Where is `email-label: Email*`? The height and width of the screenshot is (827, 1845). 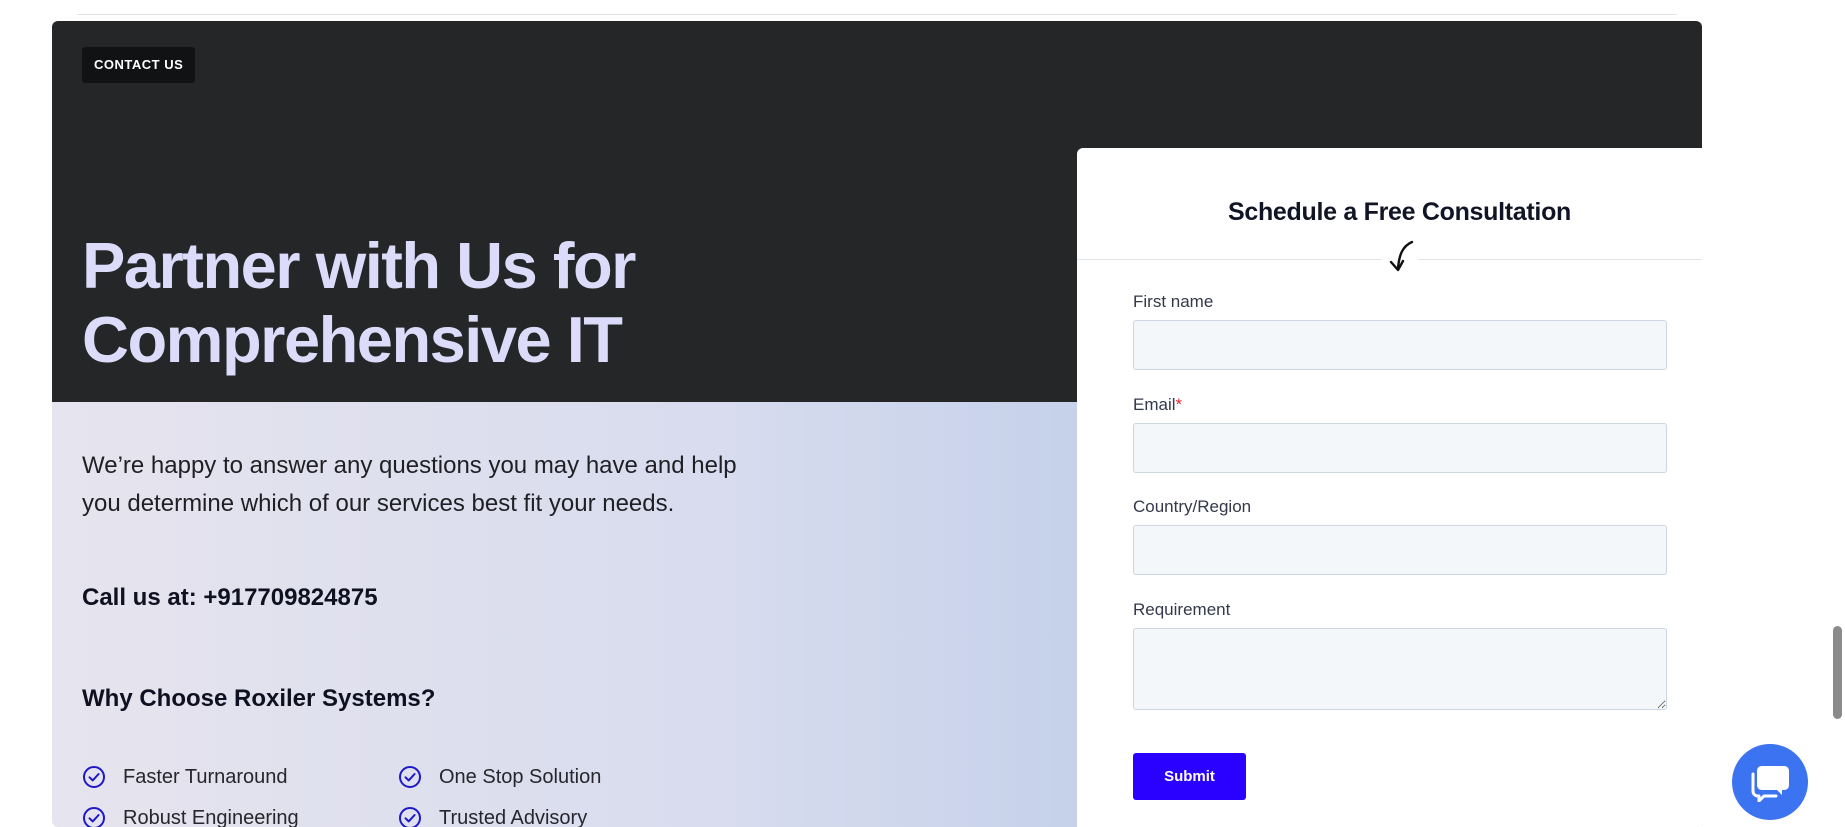
email-label: Email* is located at coordinates (1157, 405).